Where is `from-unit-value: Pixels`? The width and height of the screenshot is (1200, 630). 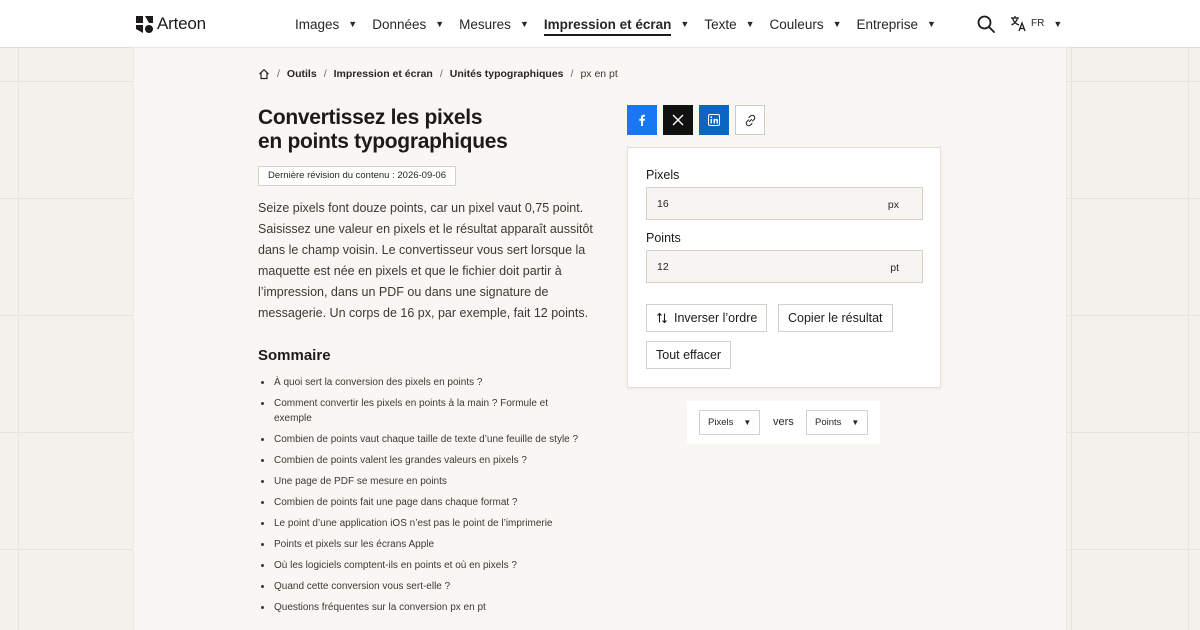
from-unit-value: Pixels is located at coordinates (721, 422).